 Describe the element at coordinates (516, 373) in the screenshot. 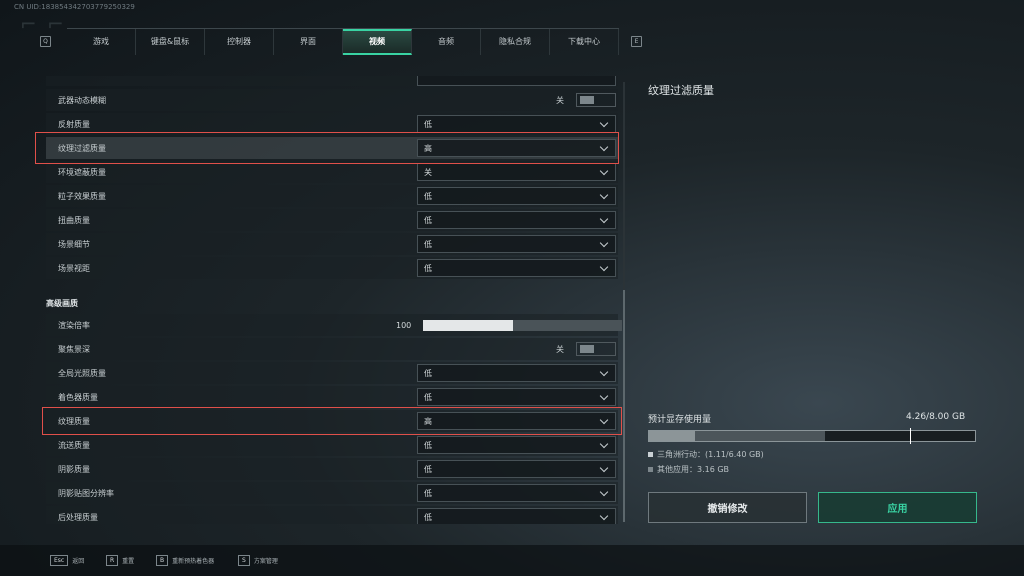

I see `global-illumination-dropdown: 低` at that location.